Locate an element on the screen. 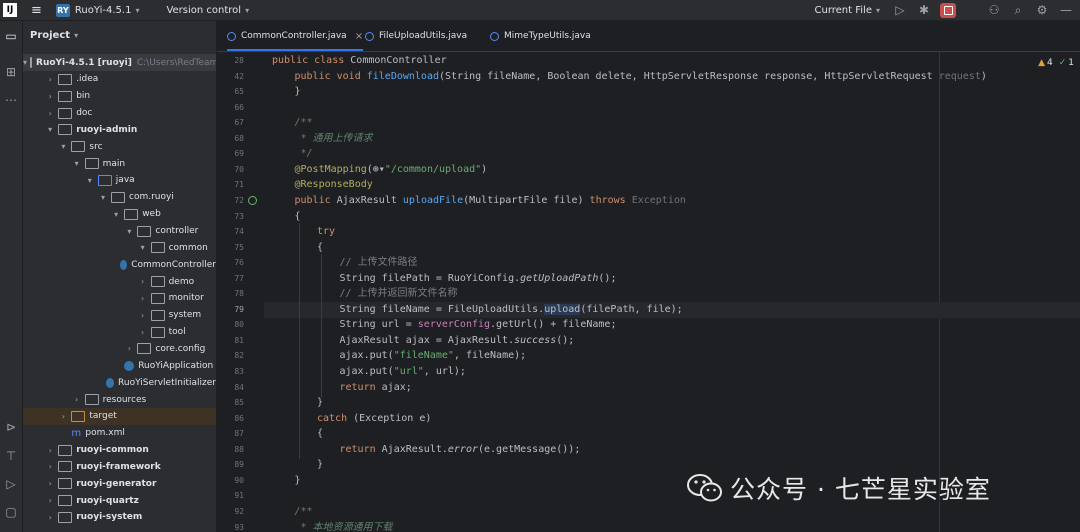  tree-item: ▾ ruoyi-admin is located at coordinates (119, 129).